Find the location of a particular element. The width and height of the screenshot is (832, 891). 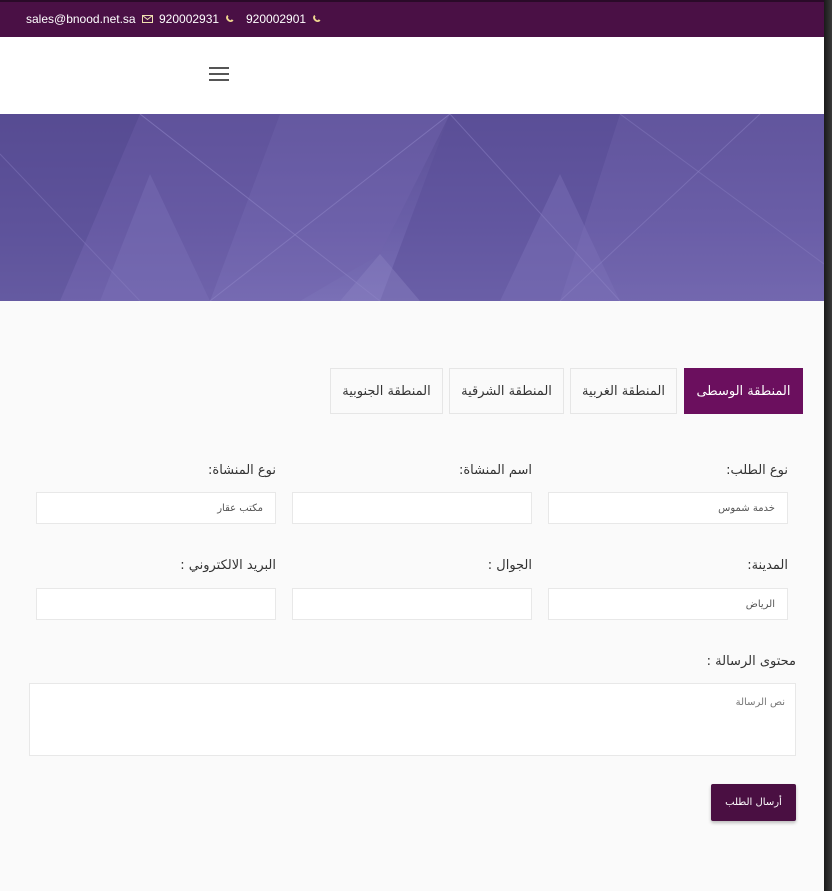

email-field is located at coordinates (156, 604).